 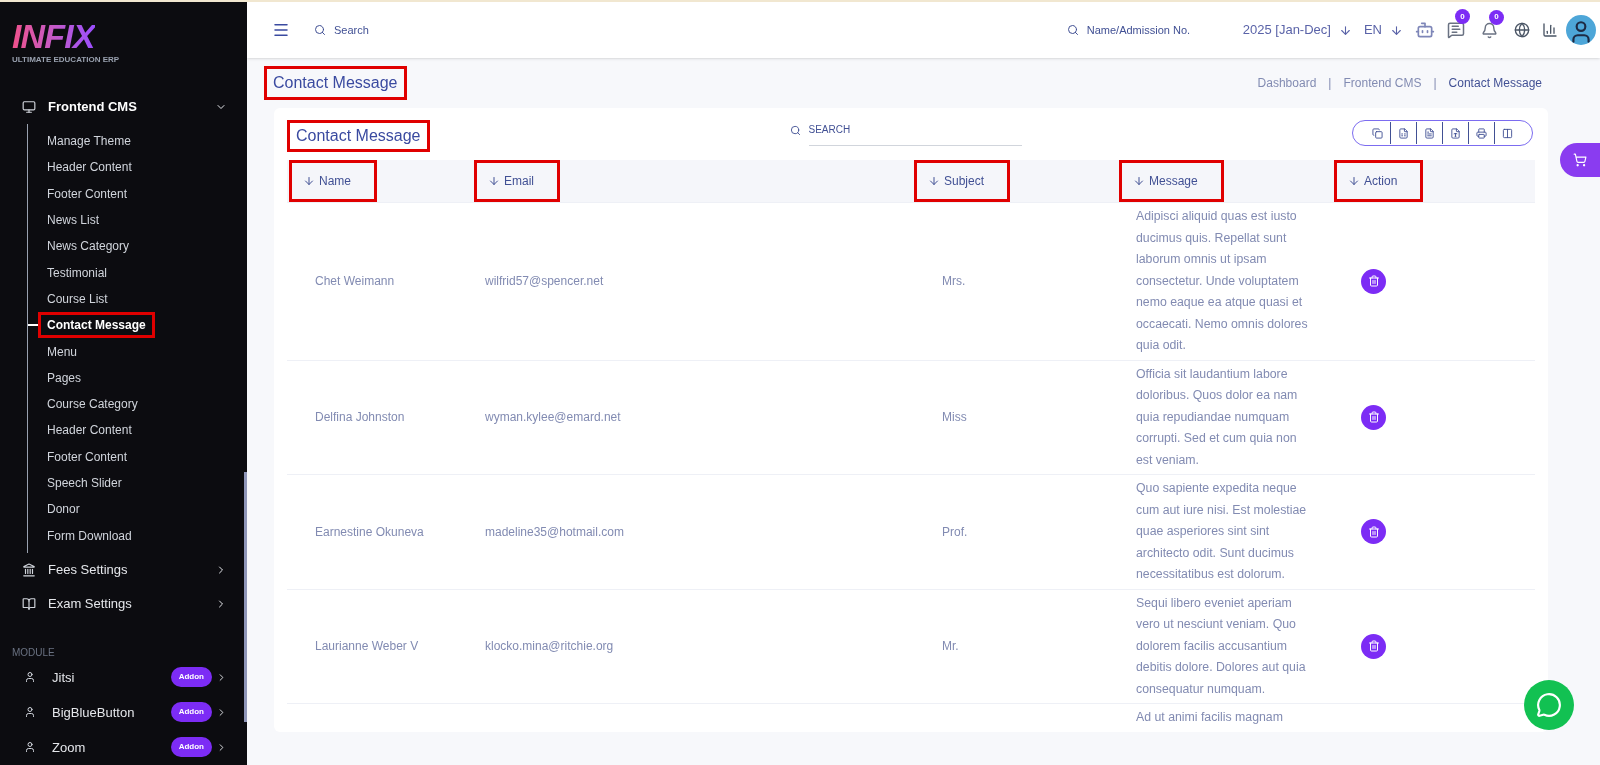 I want to click on sidebar-item: Speech Slider, so click(x=84, y=483).